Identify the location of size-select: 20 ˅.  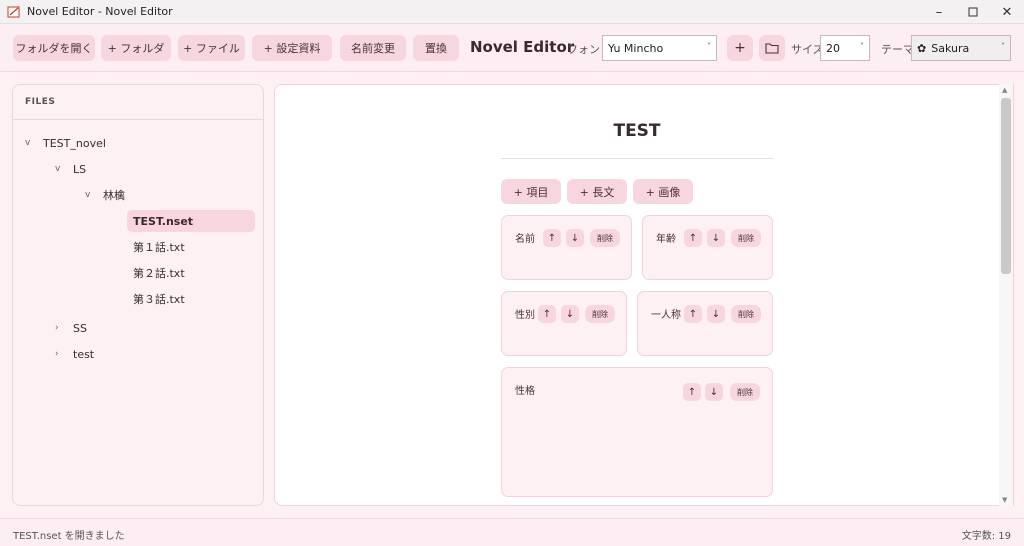
(845, 48).